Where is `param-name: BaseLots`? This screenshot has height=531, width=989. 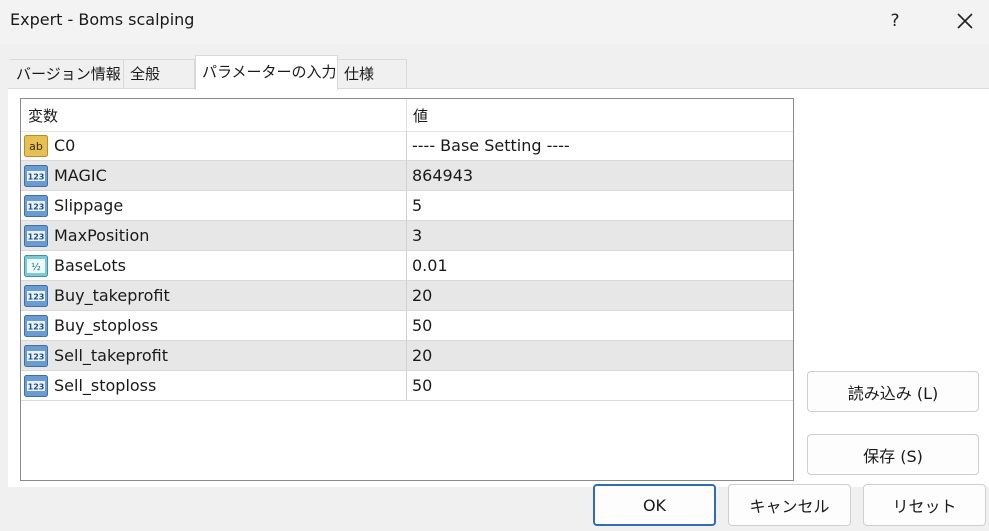
param-name: BaseLots is located at coordinates (90, 265).